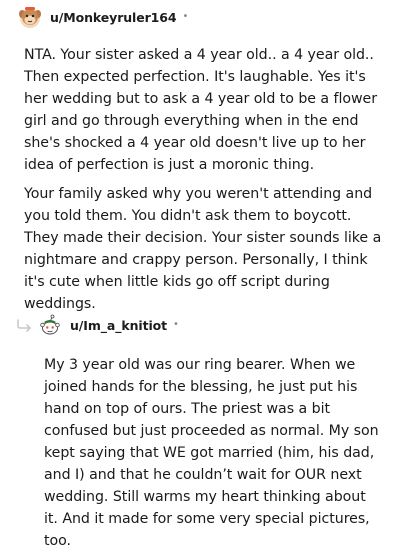  Describe the element at coordinates (50, 325) in the screenshot. I see `snoo-avatar-icon` at that location.